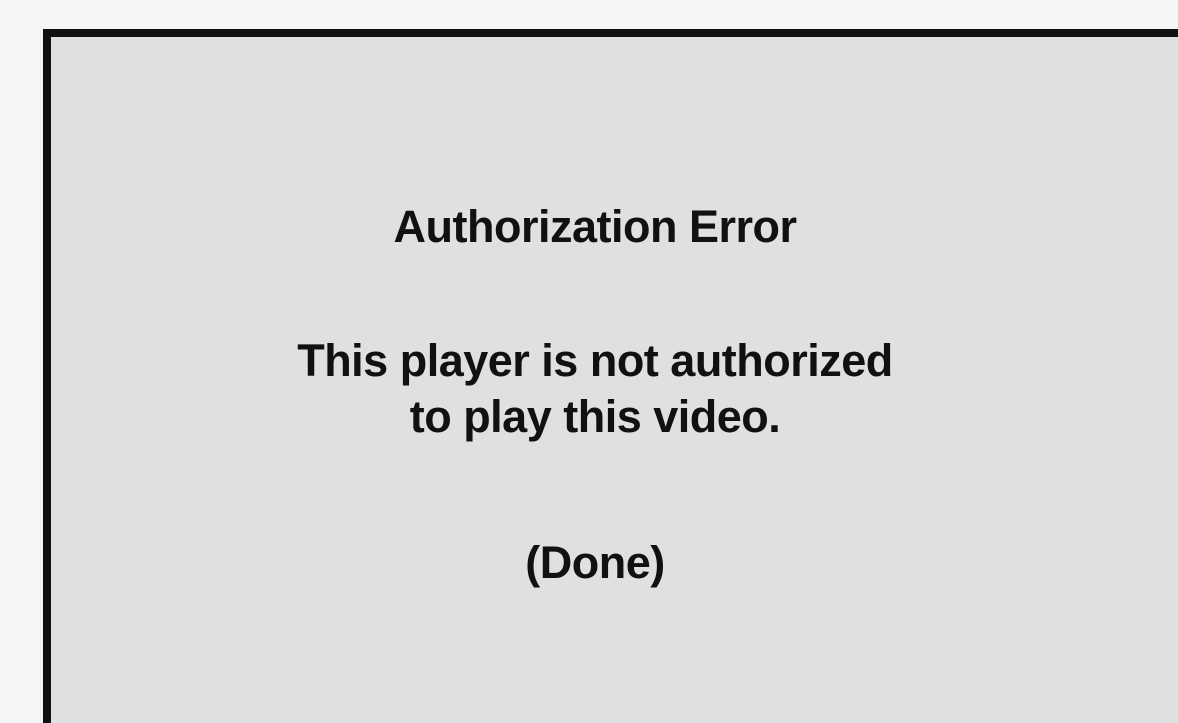 This screenshot has height=723, width=1178. What do you see at coordinates (595, 416) in the screenshot?
I see `error-message-line-2: to play this video.` at bounding box center [595, 416].